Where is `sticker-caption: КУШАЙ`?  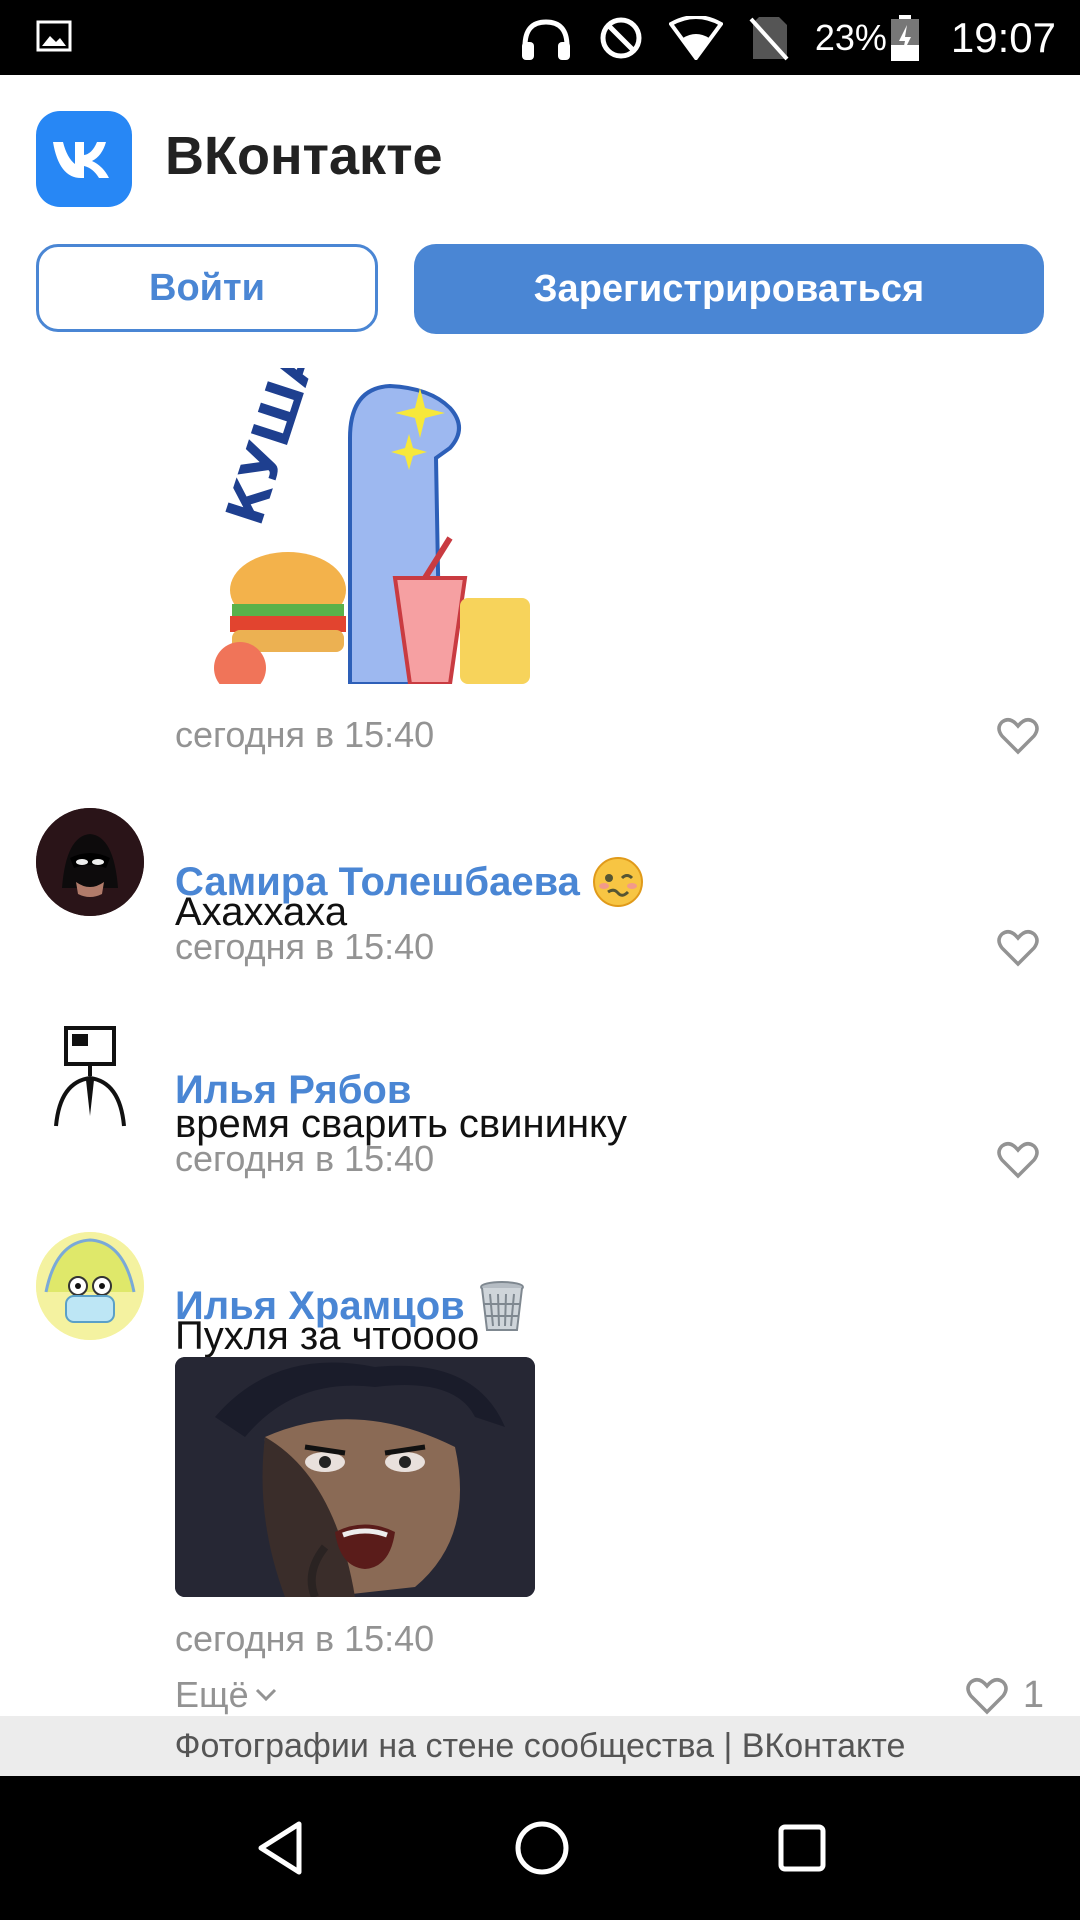 sticker-caption: КУШАЙ is located at coordinates (278, 450).